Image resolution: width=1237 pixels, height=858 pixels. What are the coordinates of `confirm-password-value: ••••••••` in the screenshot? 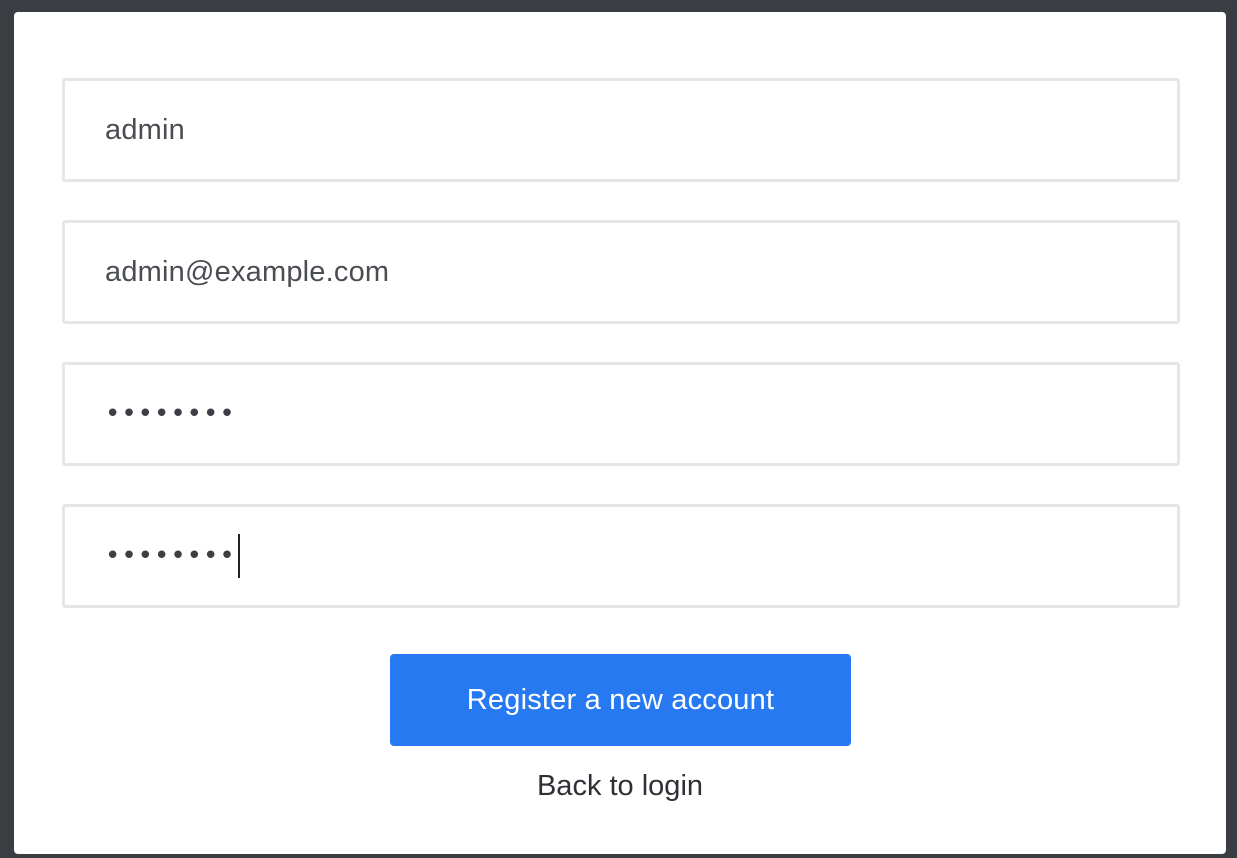 It's located at (170, 556).